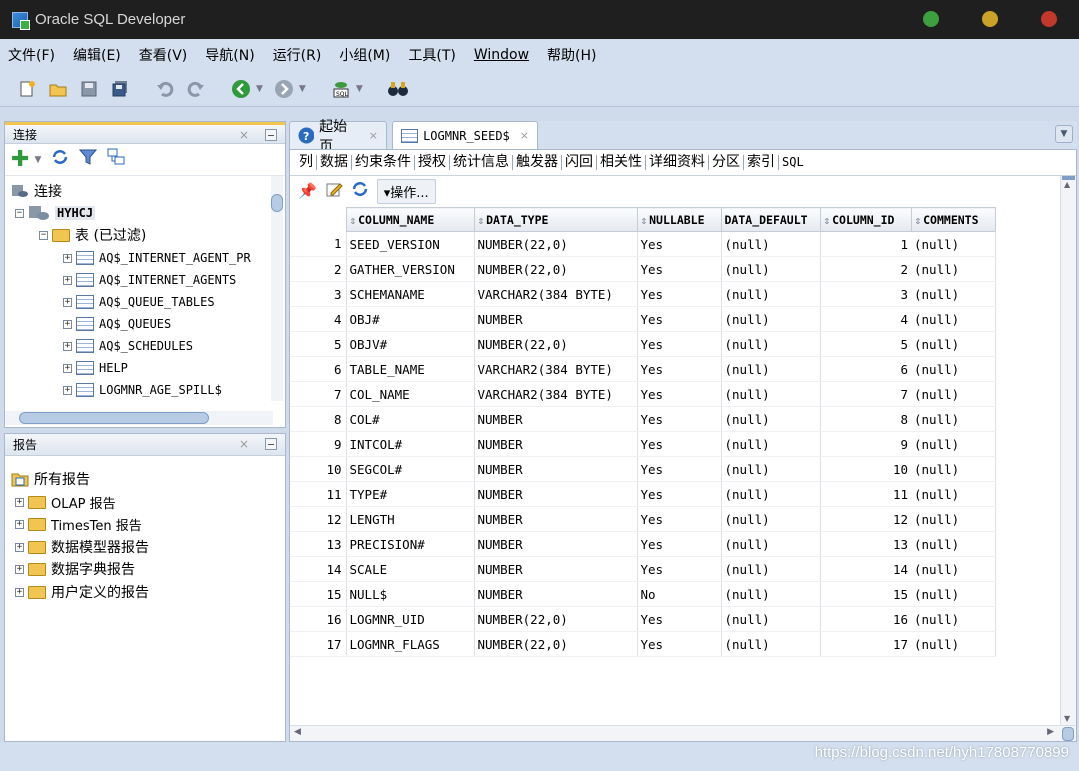 The width and height of the screenshot is (1079, 771). What do you see at coordinates (139, 418) in the screenshot?
I see `connections-horizontal-scrollbar` at bounding box center [139, 418].